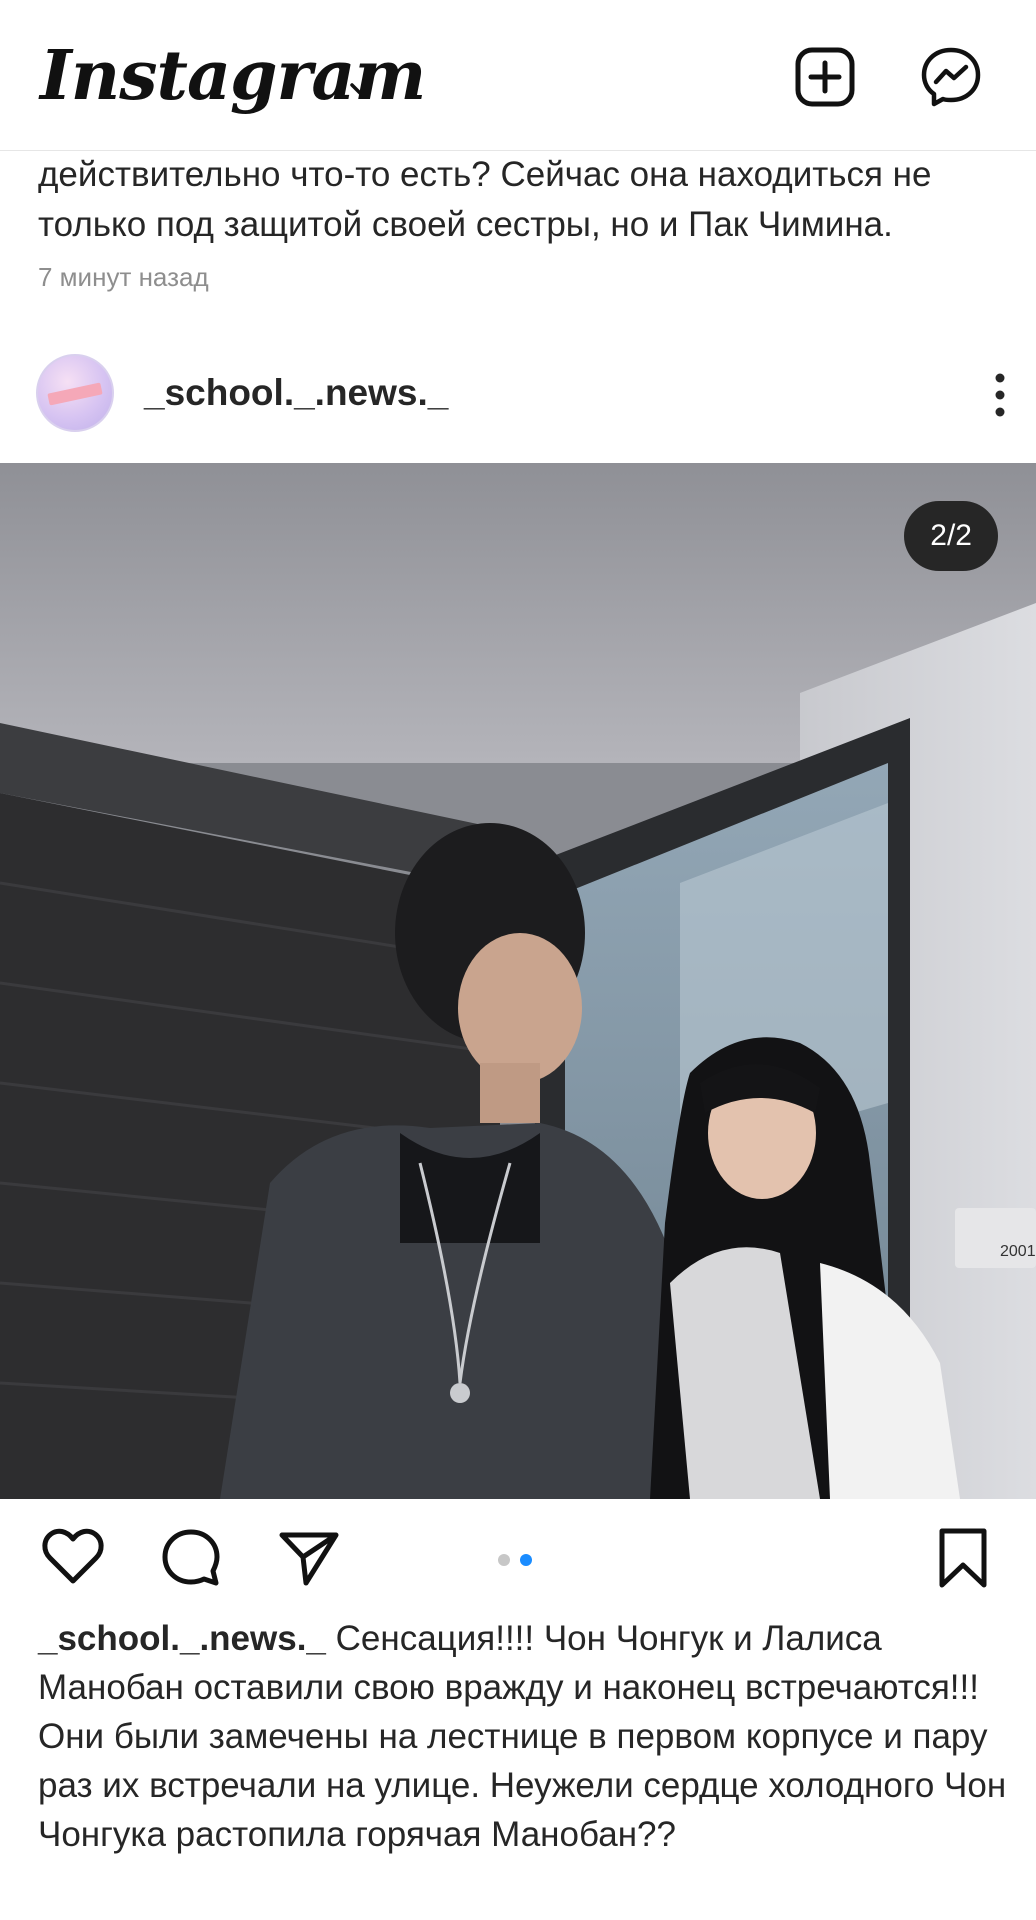 The height and width of the screenshot is (1920, 1036). Describe the element at coordinates (504, 1560) in the screenshot. I see `carousel-dot` at that location.